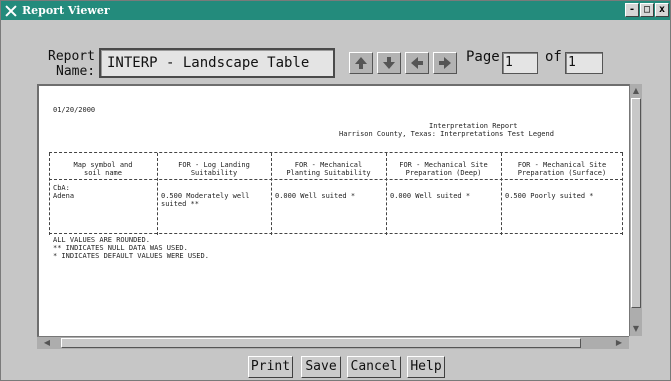  Describe the element at coordinates (214, 169) in the screenshot. I see `column-header-log-landing: FOR - Log Landing Suitability` at that location.